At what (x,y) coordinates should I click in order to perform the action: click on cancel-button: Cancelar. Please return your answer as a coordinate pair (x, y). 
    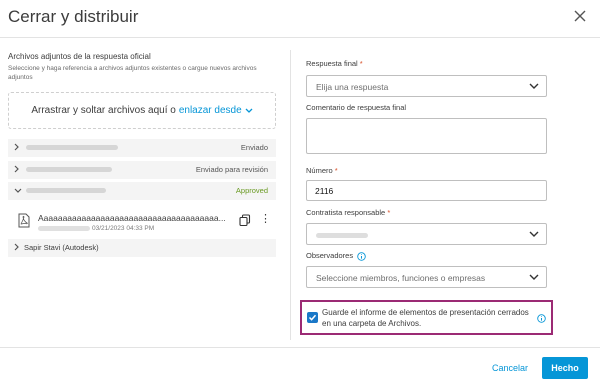
    Looking at the image, I should click on (510, 368).